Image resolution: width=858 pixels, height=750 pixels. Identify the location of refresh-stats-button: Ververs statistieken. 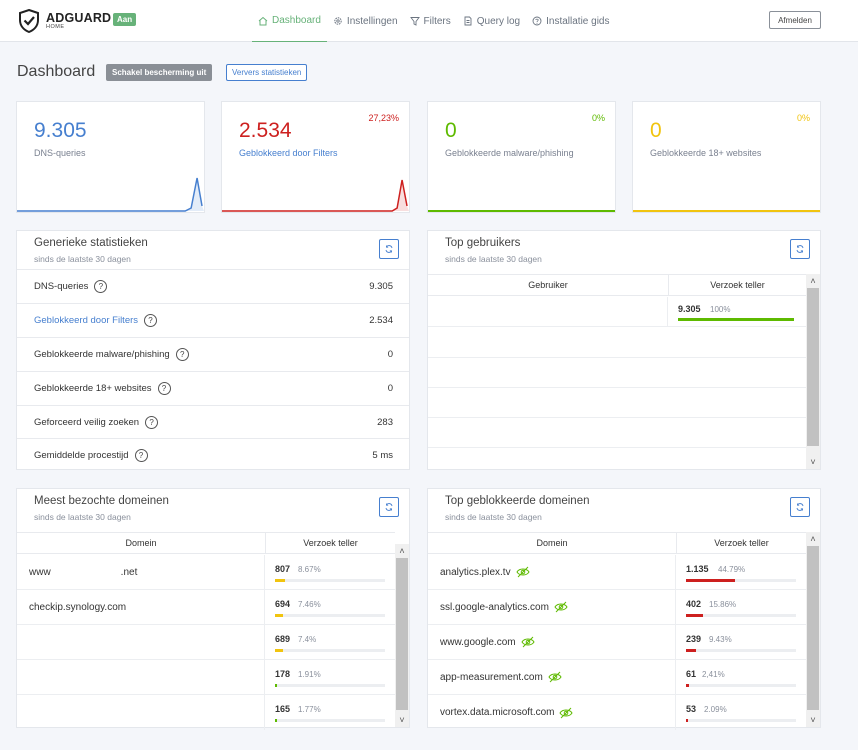
(267, 72).